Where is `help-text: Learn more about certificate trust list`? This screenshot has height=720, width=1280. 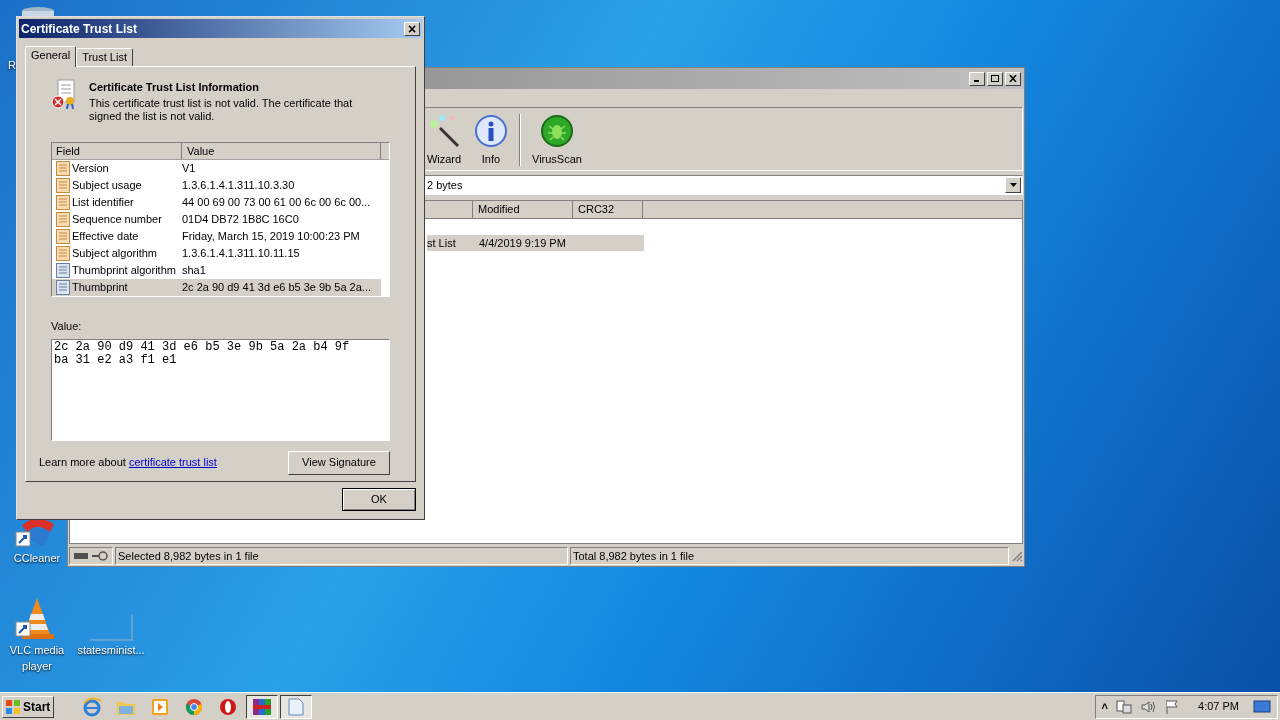
help-text: Learn more about certificate trust list is located at coordinates (128, 463).